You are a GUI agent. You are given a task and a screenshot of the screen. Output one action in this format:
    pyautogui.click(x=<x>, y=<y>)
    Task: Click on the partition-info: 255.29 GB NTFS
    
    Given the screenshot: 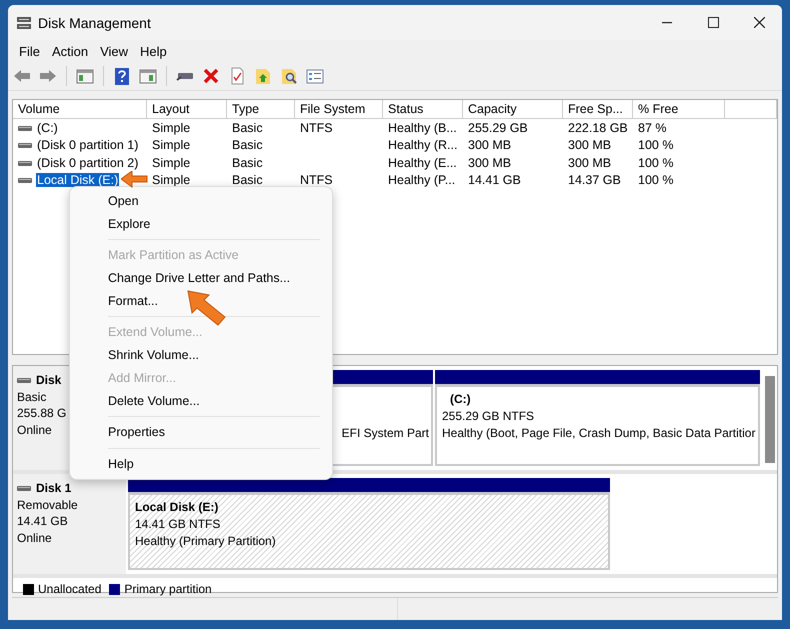 What is the action you would take?
    pyautogui.click(x=489, y=416)
    